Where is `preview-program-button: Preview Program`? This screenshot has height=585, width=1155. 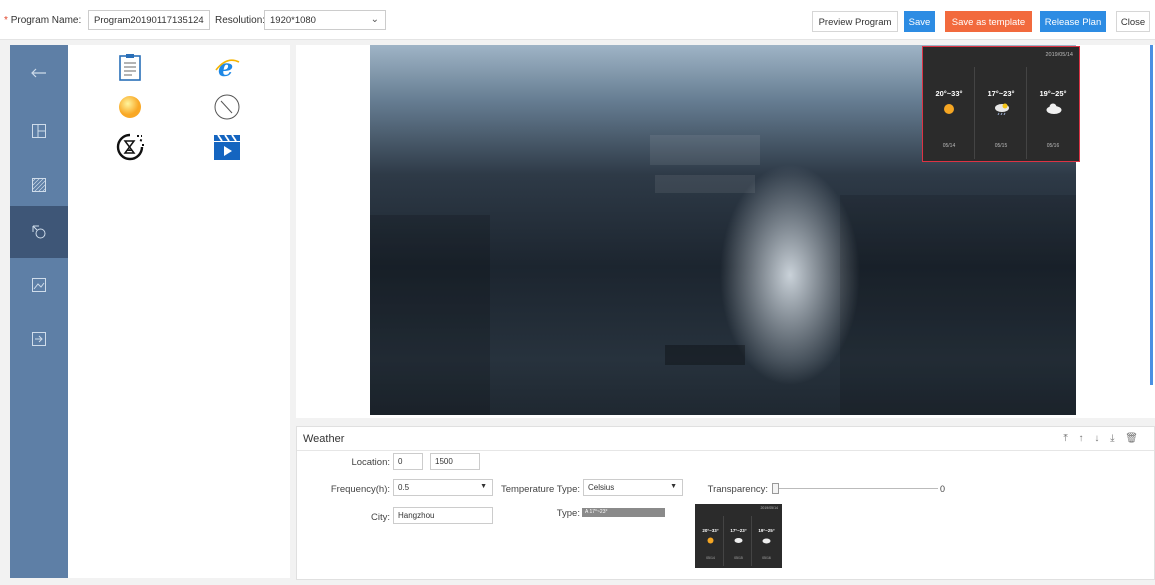
preview-program-button: Preview Program is located at coordinates (855, 21).